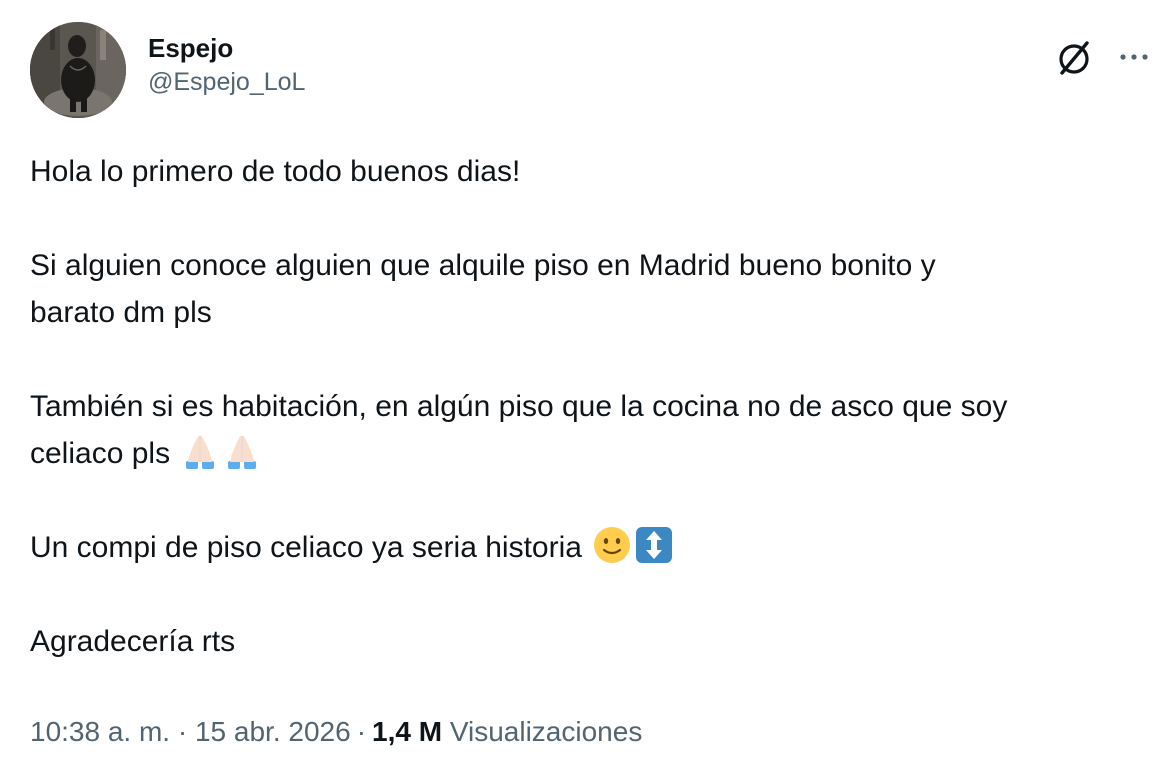 The width and height of the screenshot is (1162, 776). What do you see at coordinates (546, 731) in the screenshot?
I see `views-label: Visualizaciones` at bounding box center [546, 731].